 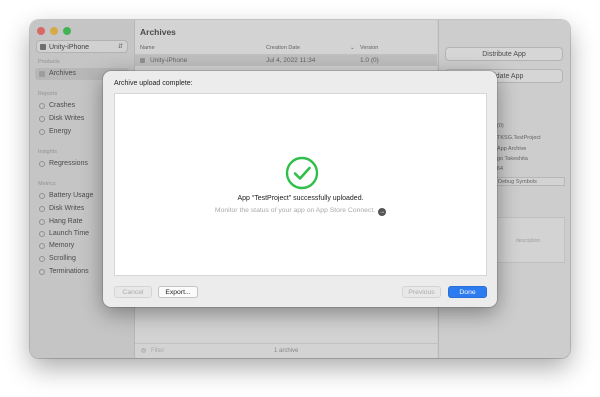 What do you see at coordinates (302, 173) in the screenshot?
I see `success-checkmark-icon` at bounding box center [302, 173].